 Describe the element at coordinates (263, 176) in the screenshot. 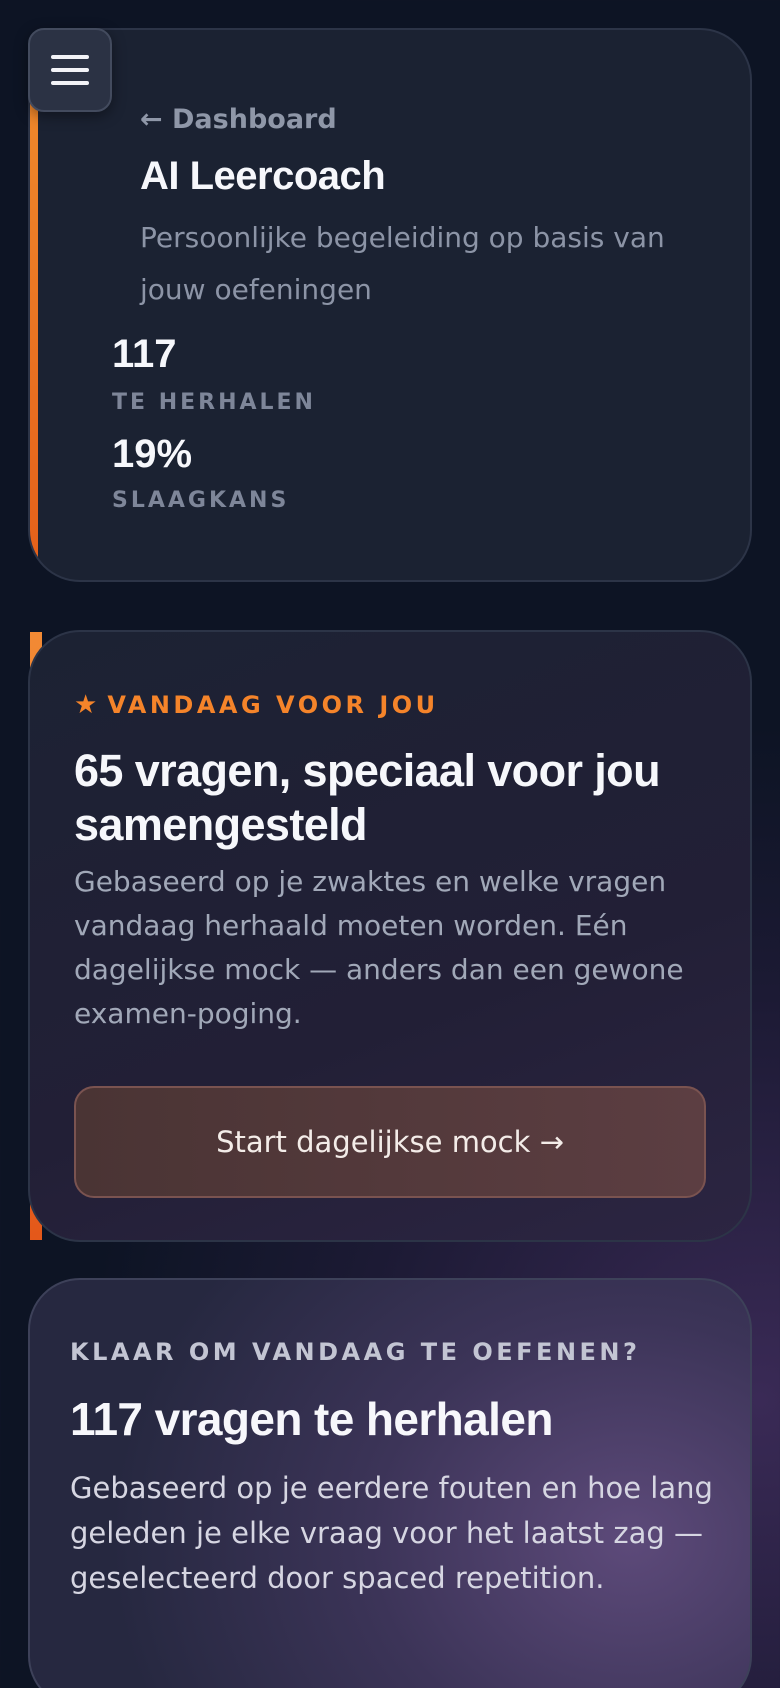

I see `page-title: AI Leercoach` at that location.